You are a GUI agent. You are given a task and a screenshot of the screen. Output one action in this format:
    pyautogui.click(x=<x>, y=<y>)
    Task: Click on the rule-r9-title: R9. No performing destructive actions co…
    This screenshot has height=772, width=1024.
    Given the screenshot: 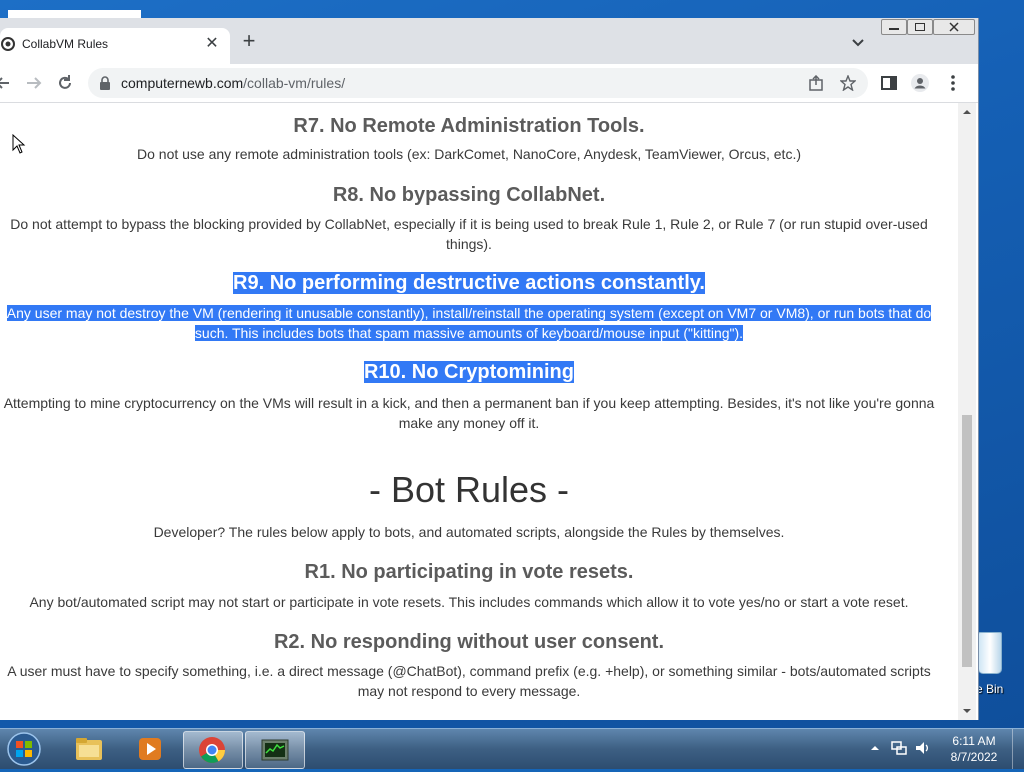 What is the action you would take?
    pyautogui.click(x=469, y=283)
    